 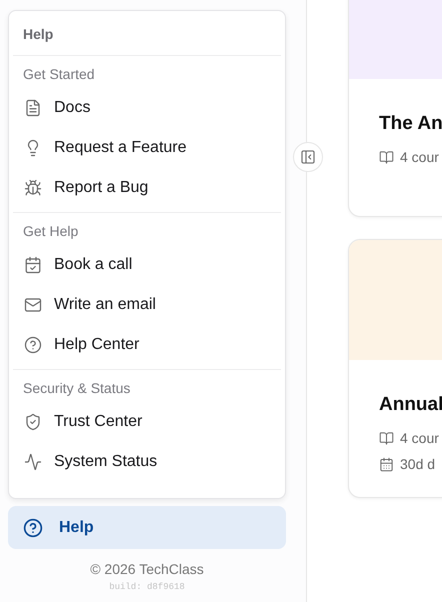 What do you see at coordinates (147, 148) in the screenshot?
I see `menu-item: Request a Feature` at bounding box center [147, 148].